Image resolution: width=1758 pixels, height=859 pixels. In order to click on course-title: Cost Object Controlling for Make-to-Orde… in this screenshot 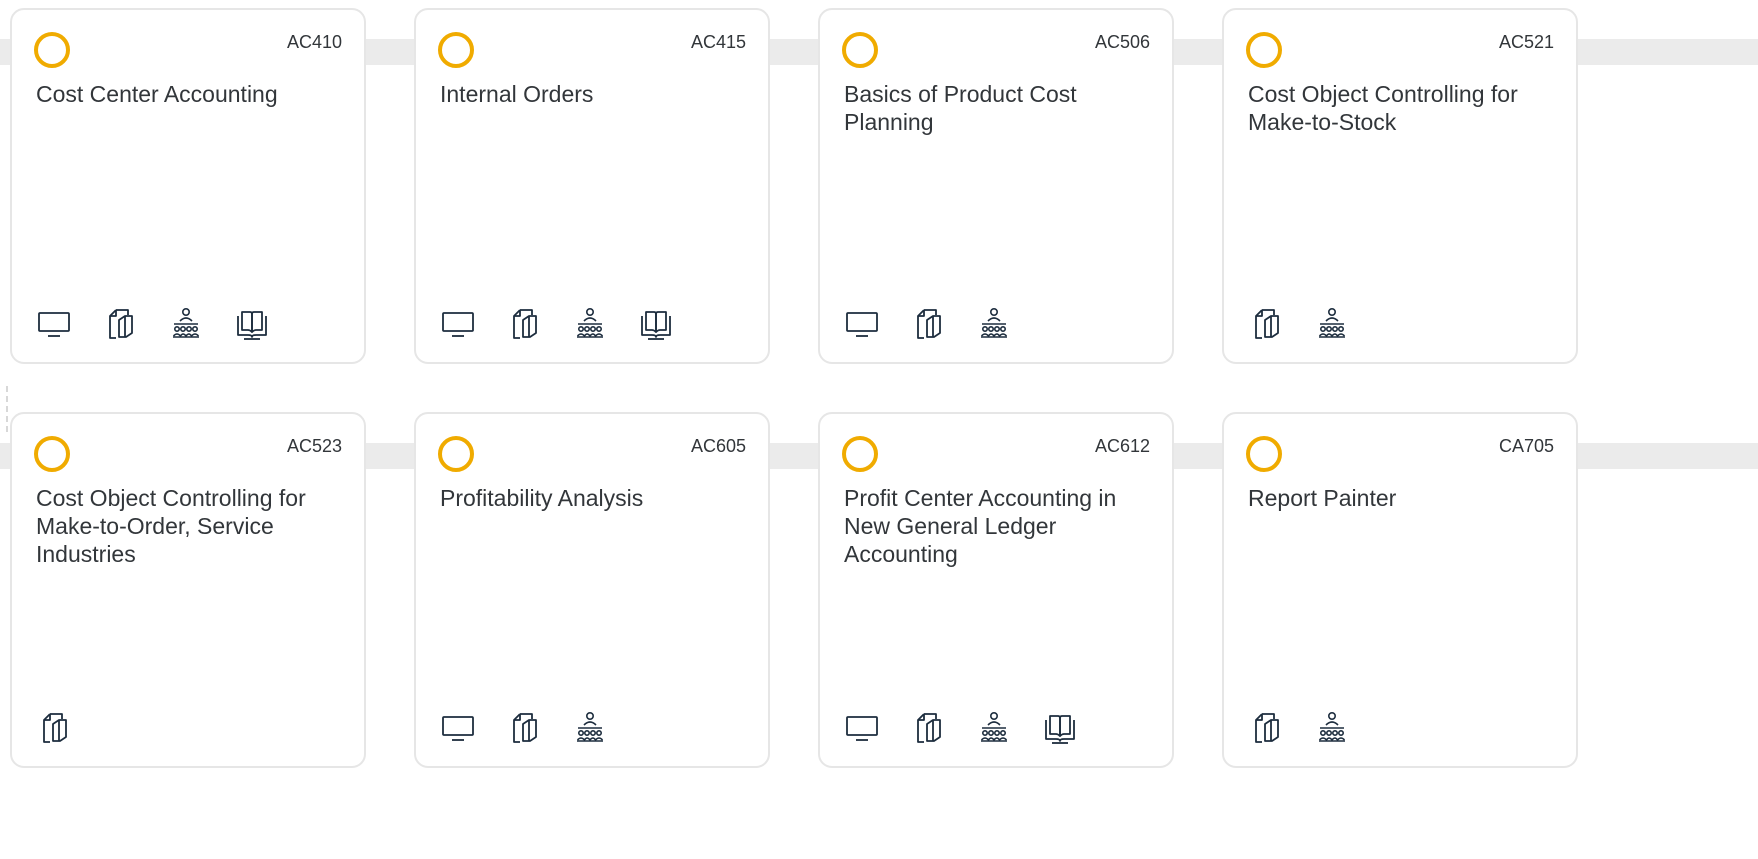, I will do `click(171, 526)`.